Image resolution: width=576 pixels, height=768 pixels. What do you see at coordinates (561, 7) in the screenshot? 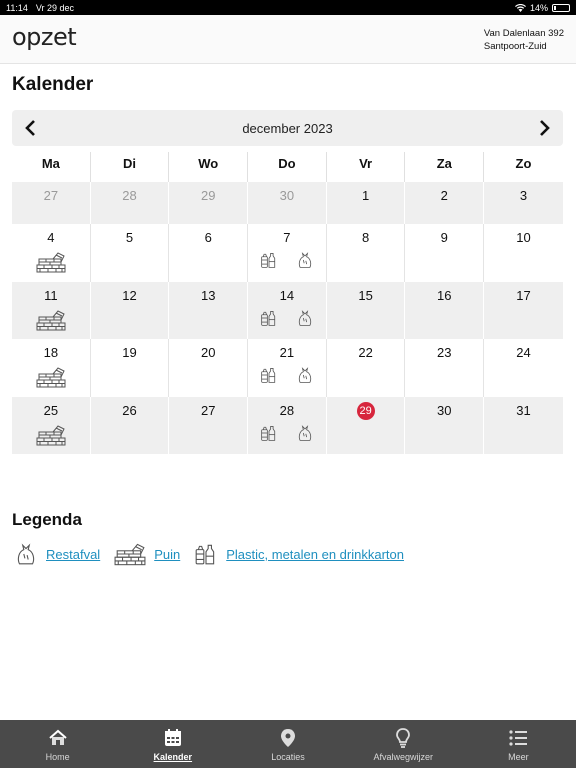
I see `battery-icon` at bounding box center [561, 7].